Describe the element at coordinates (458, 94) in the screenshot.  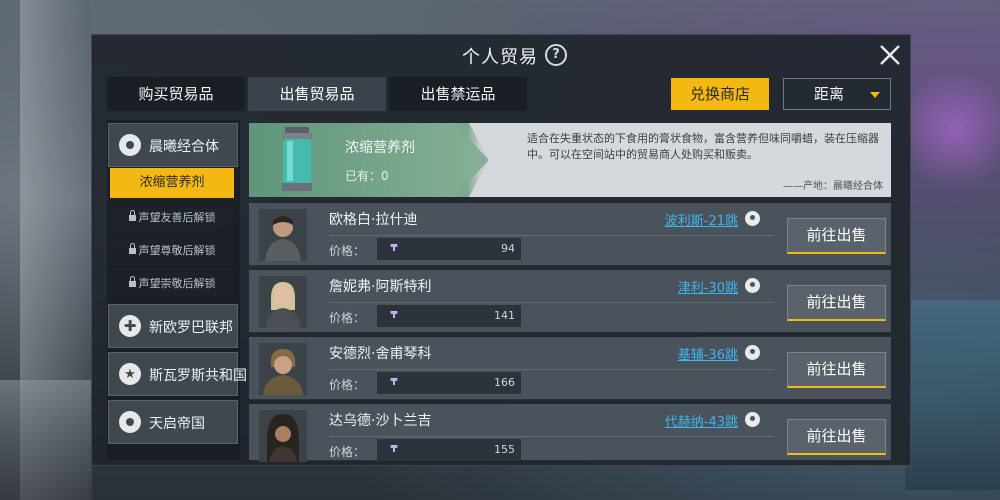
I see `tab-sell-contraband: 出售禁运品` at that location.